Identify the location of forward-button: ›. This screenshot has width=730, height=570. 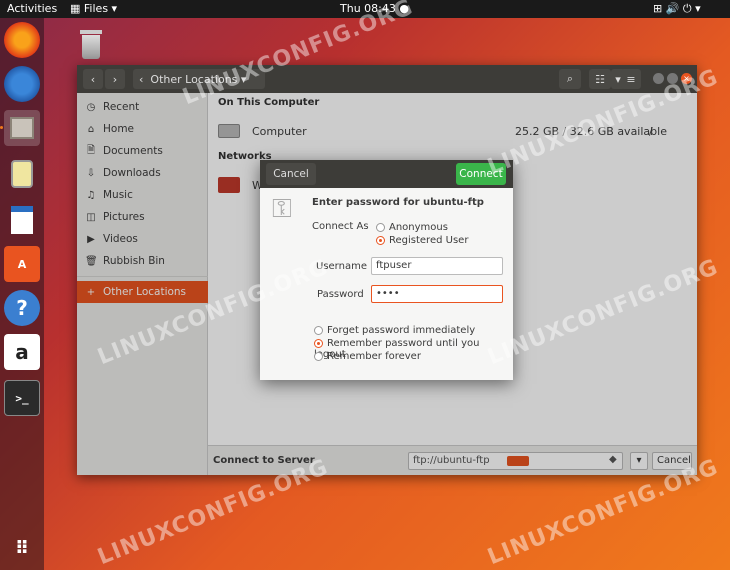
(115, 79).